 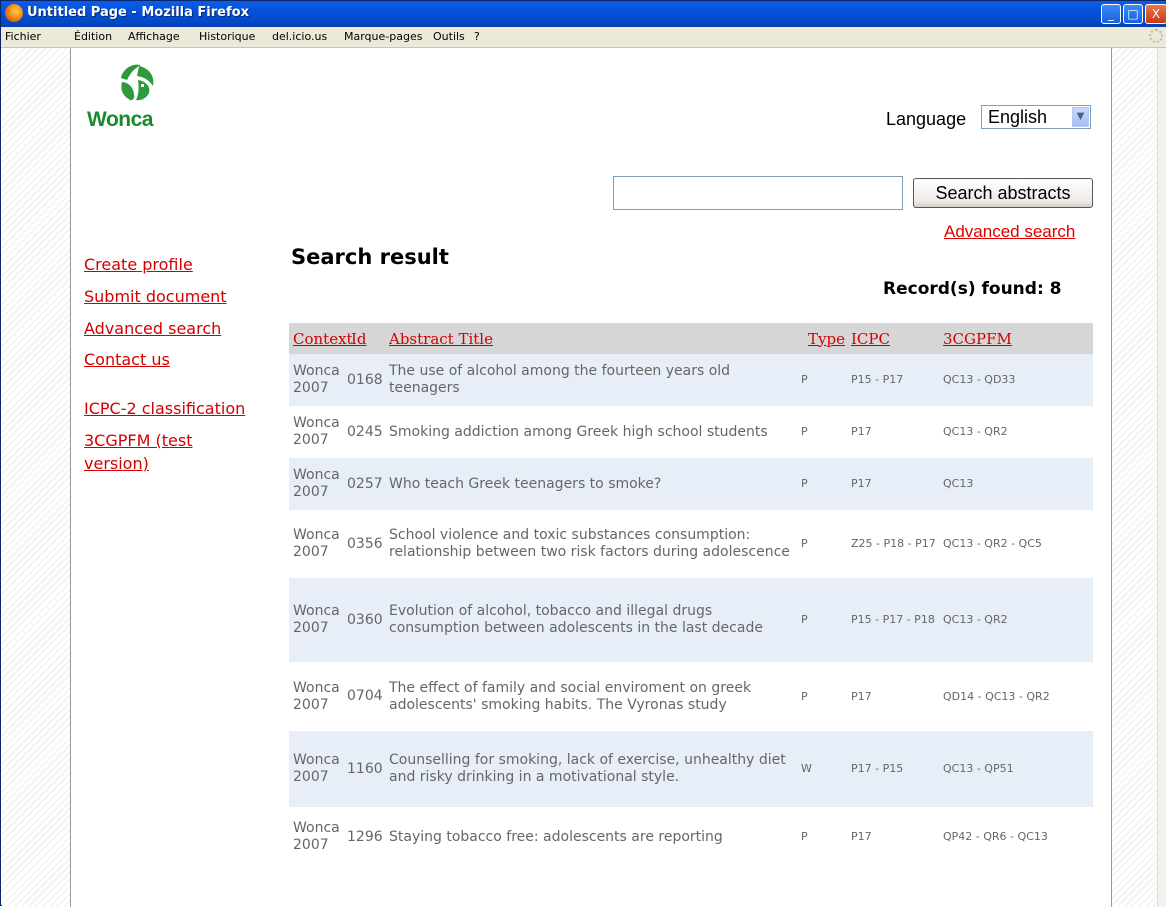 I want to click on cell-id: 0704, so click(x=366, y=696).